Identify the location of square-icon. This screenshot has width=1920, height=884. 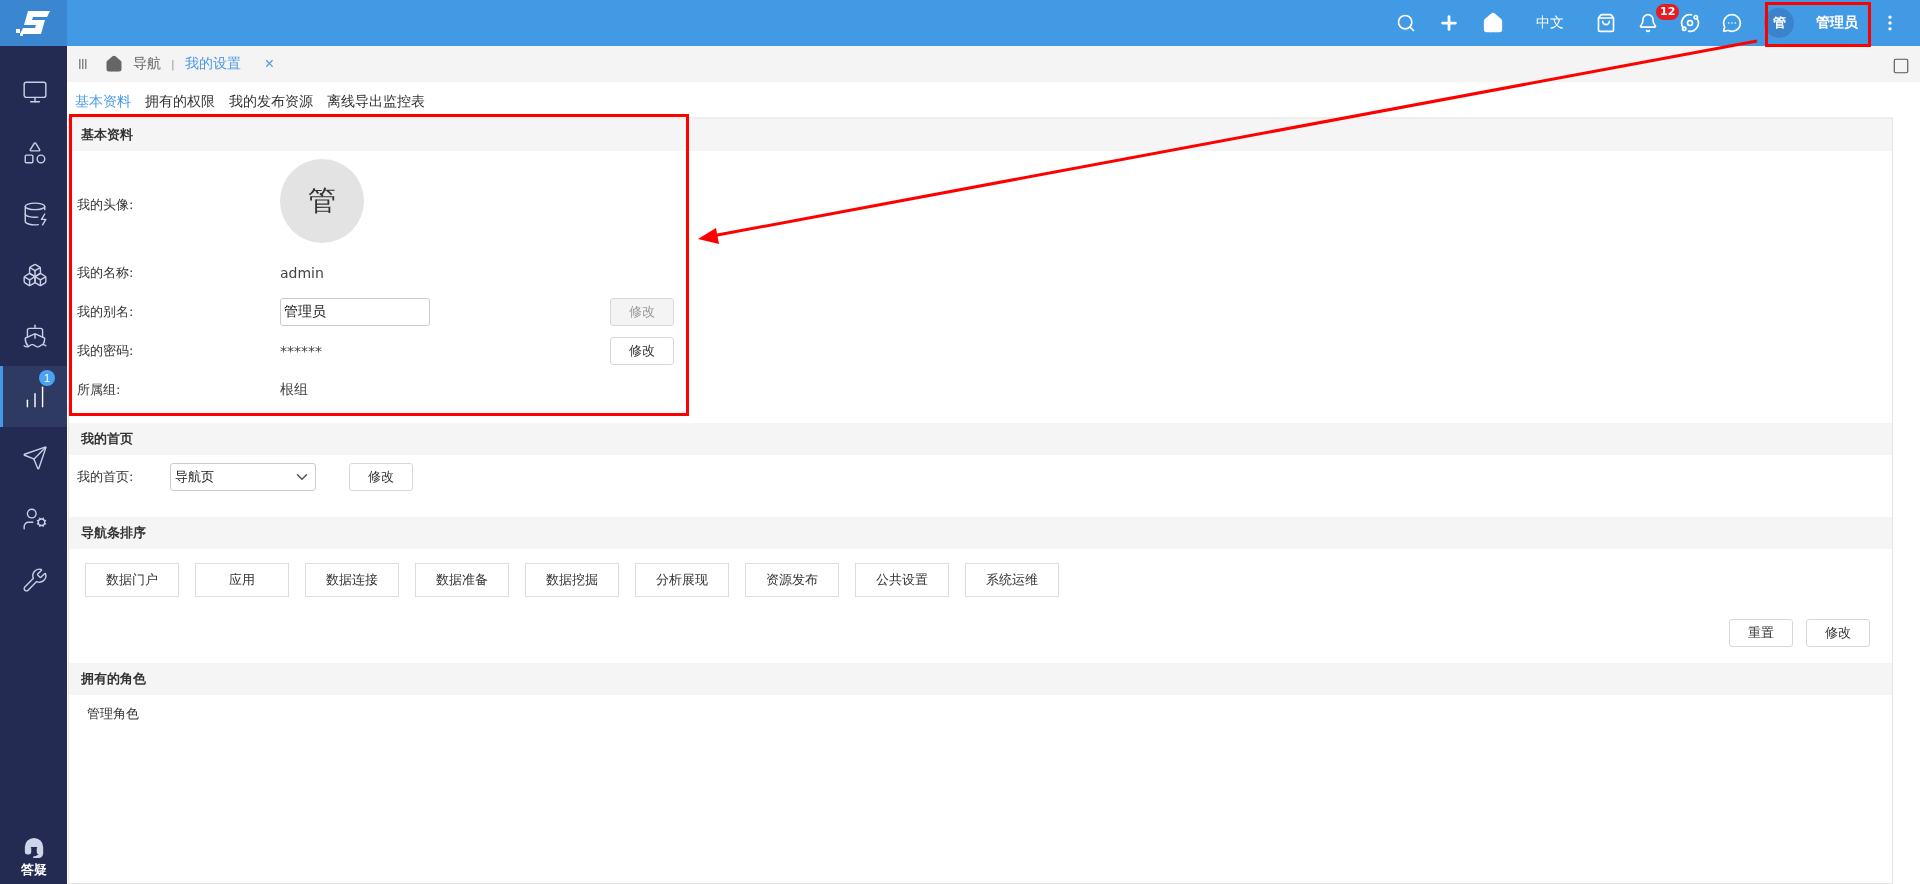
(1901, 66).